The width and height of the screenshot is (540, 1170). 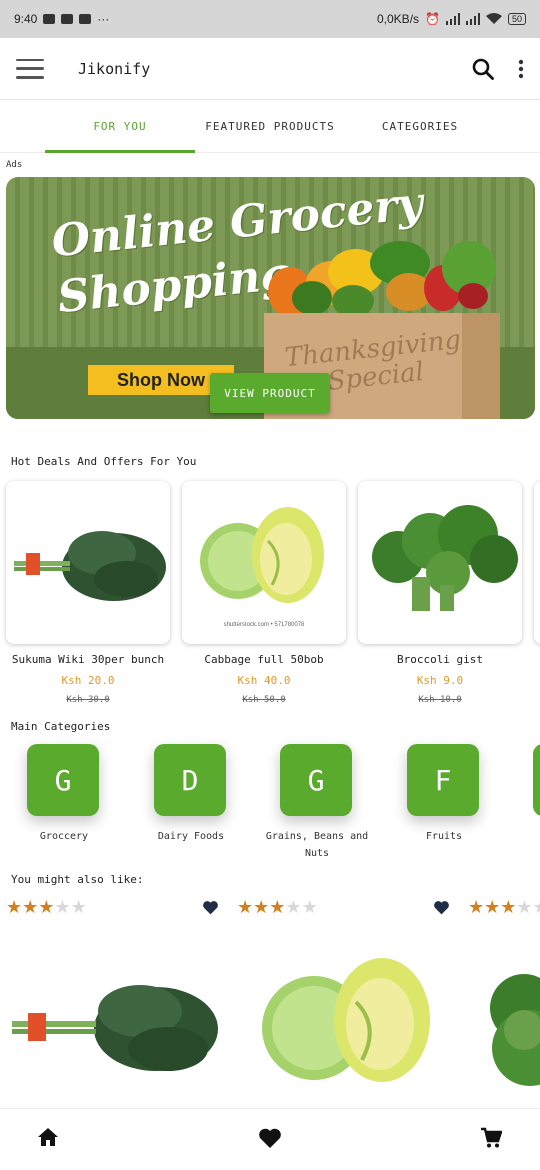 What do you see at coordinates (88, 680) in the screenshot?
I see `deal-price: Ksh 20.0` at bounding box center [88, 680].